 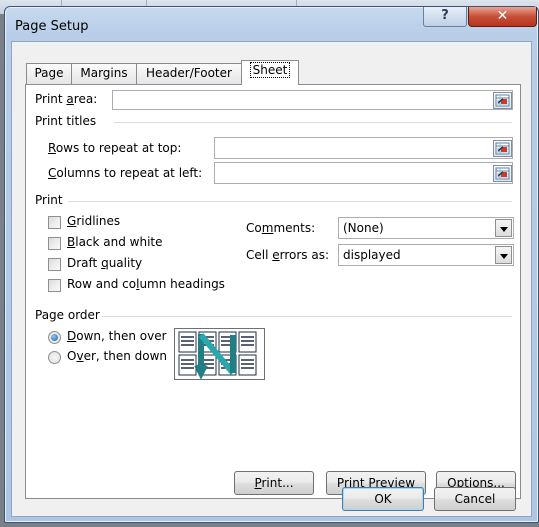 What do you see at coordinates (219, 354) in the screenshot?
I see `page-order-icon` at bounding box center [219, 354].